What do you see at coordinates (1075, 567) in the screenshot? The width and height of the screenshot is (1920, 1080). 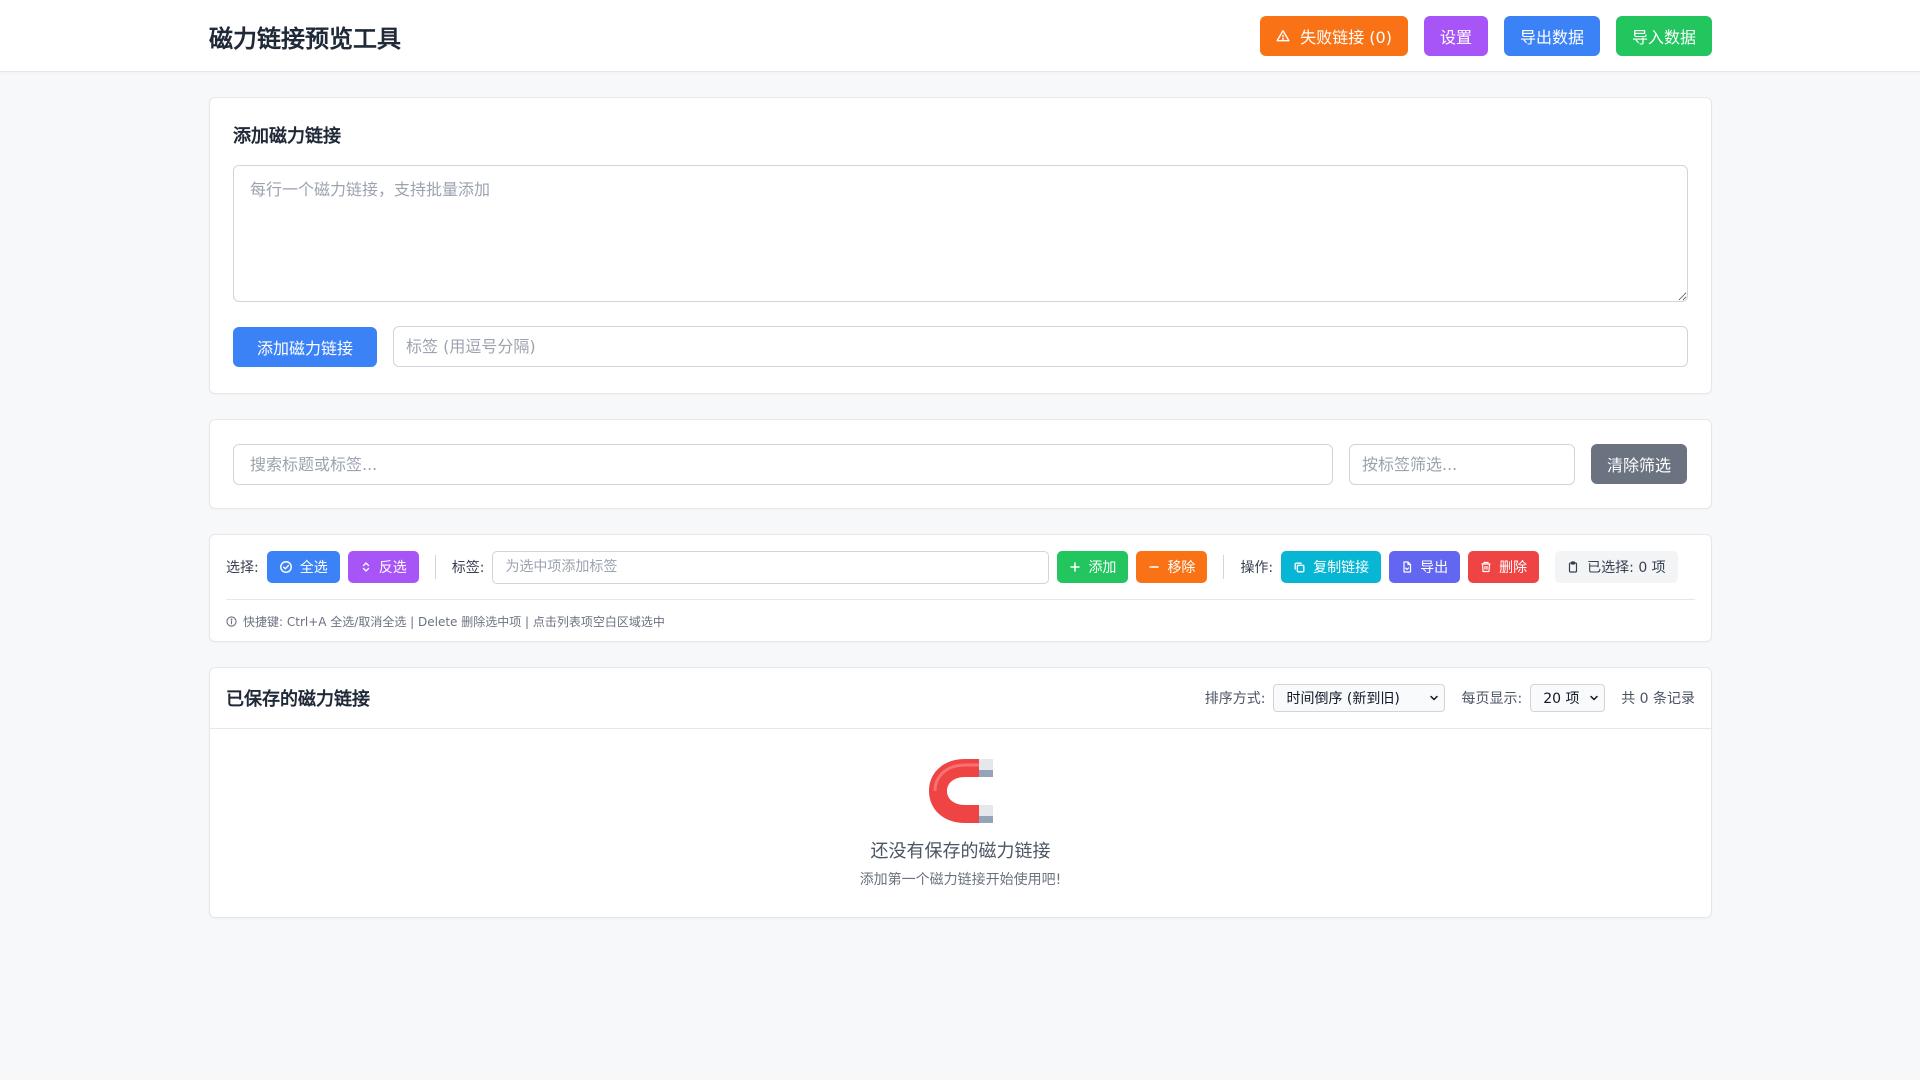 I see `plus-icon` at bounding box center [1075, 567].